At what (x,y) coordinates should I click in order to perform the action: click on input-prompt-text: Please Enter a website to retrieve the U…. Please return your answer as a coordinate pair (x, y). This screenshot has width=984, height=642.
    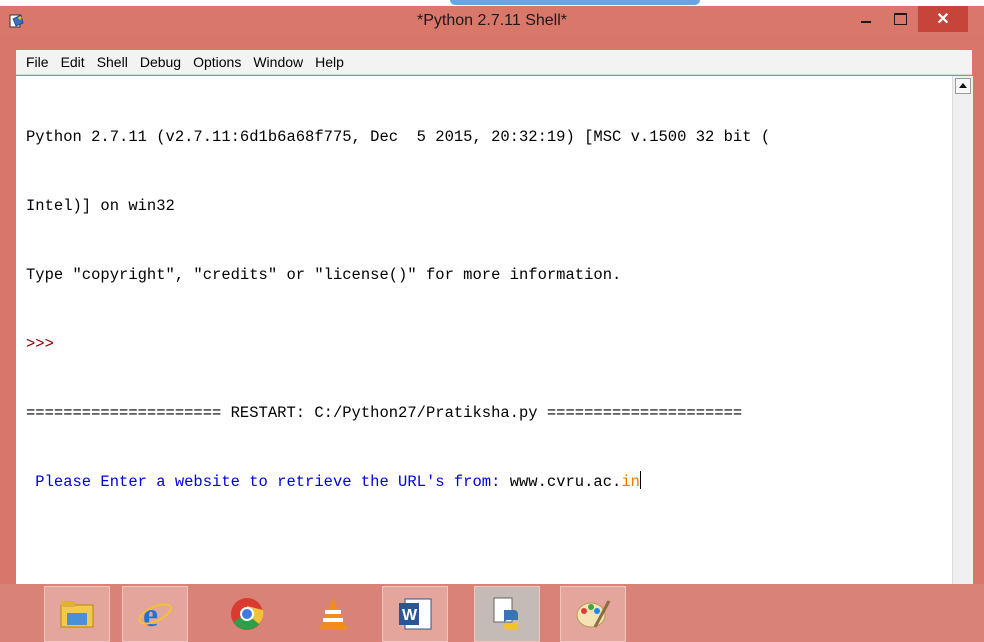
    Looking at the image, I should click on (268, 482).